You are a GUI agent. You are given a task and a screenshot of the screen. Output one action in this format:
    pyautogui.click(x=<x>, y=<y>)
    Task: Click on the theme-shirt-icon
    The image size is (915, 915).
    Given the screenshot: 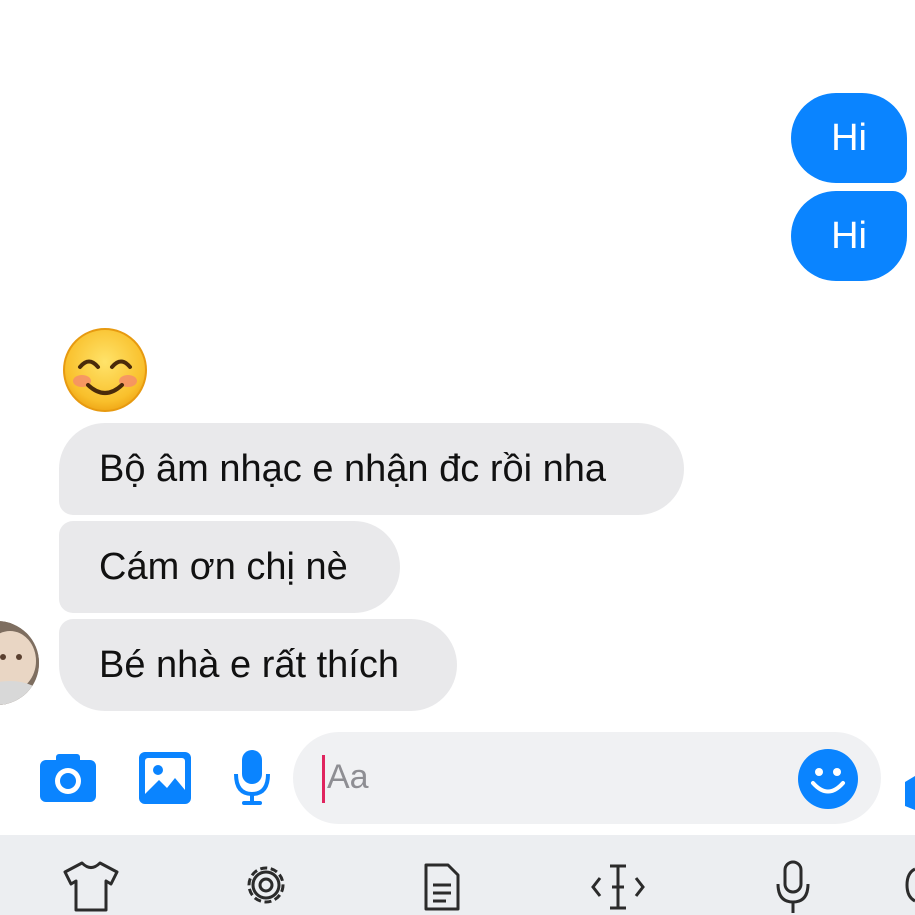 What is the action you would take?
    pyautogui.click(x=91, y=886)
    